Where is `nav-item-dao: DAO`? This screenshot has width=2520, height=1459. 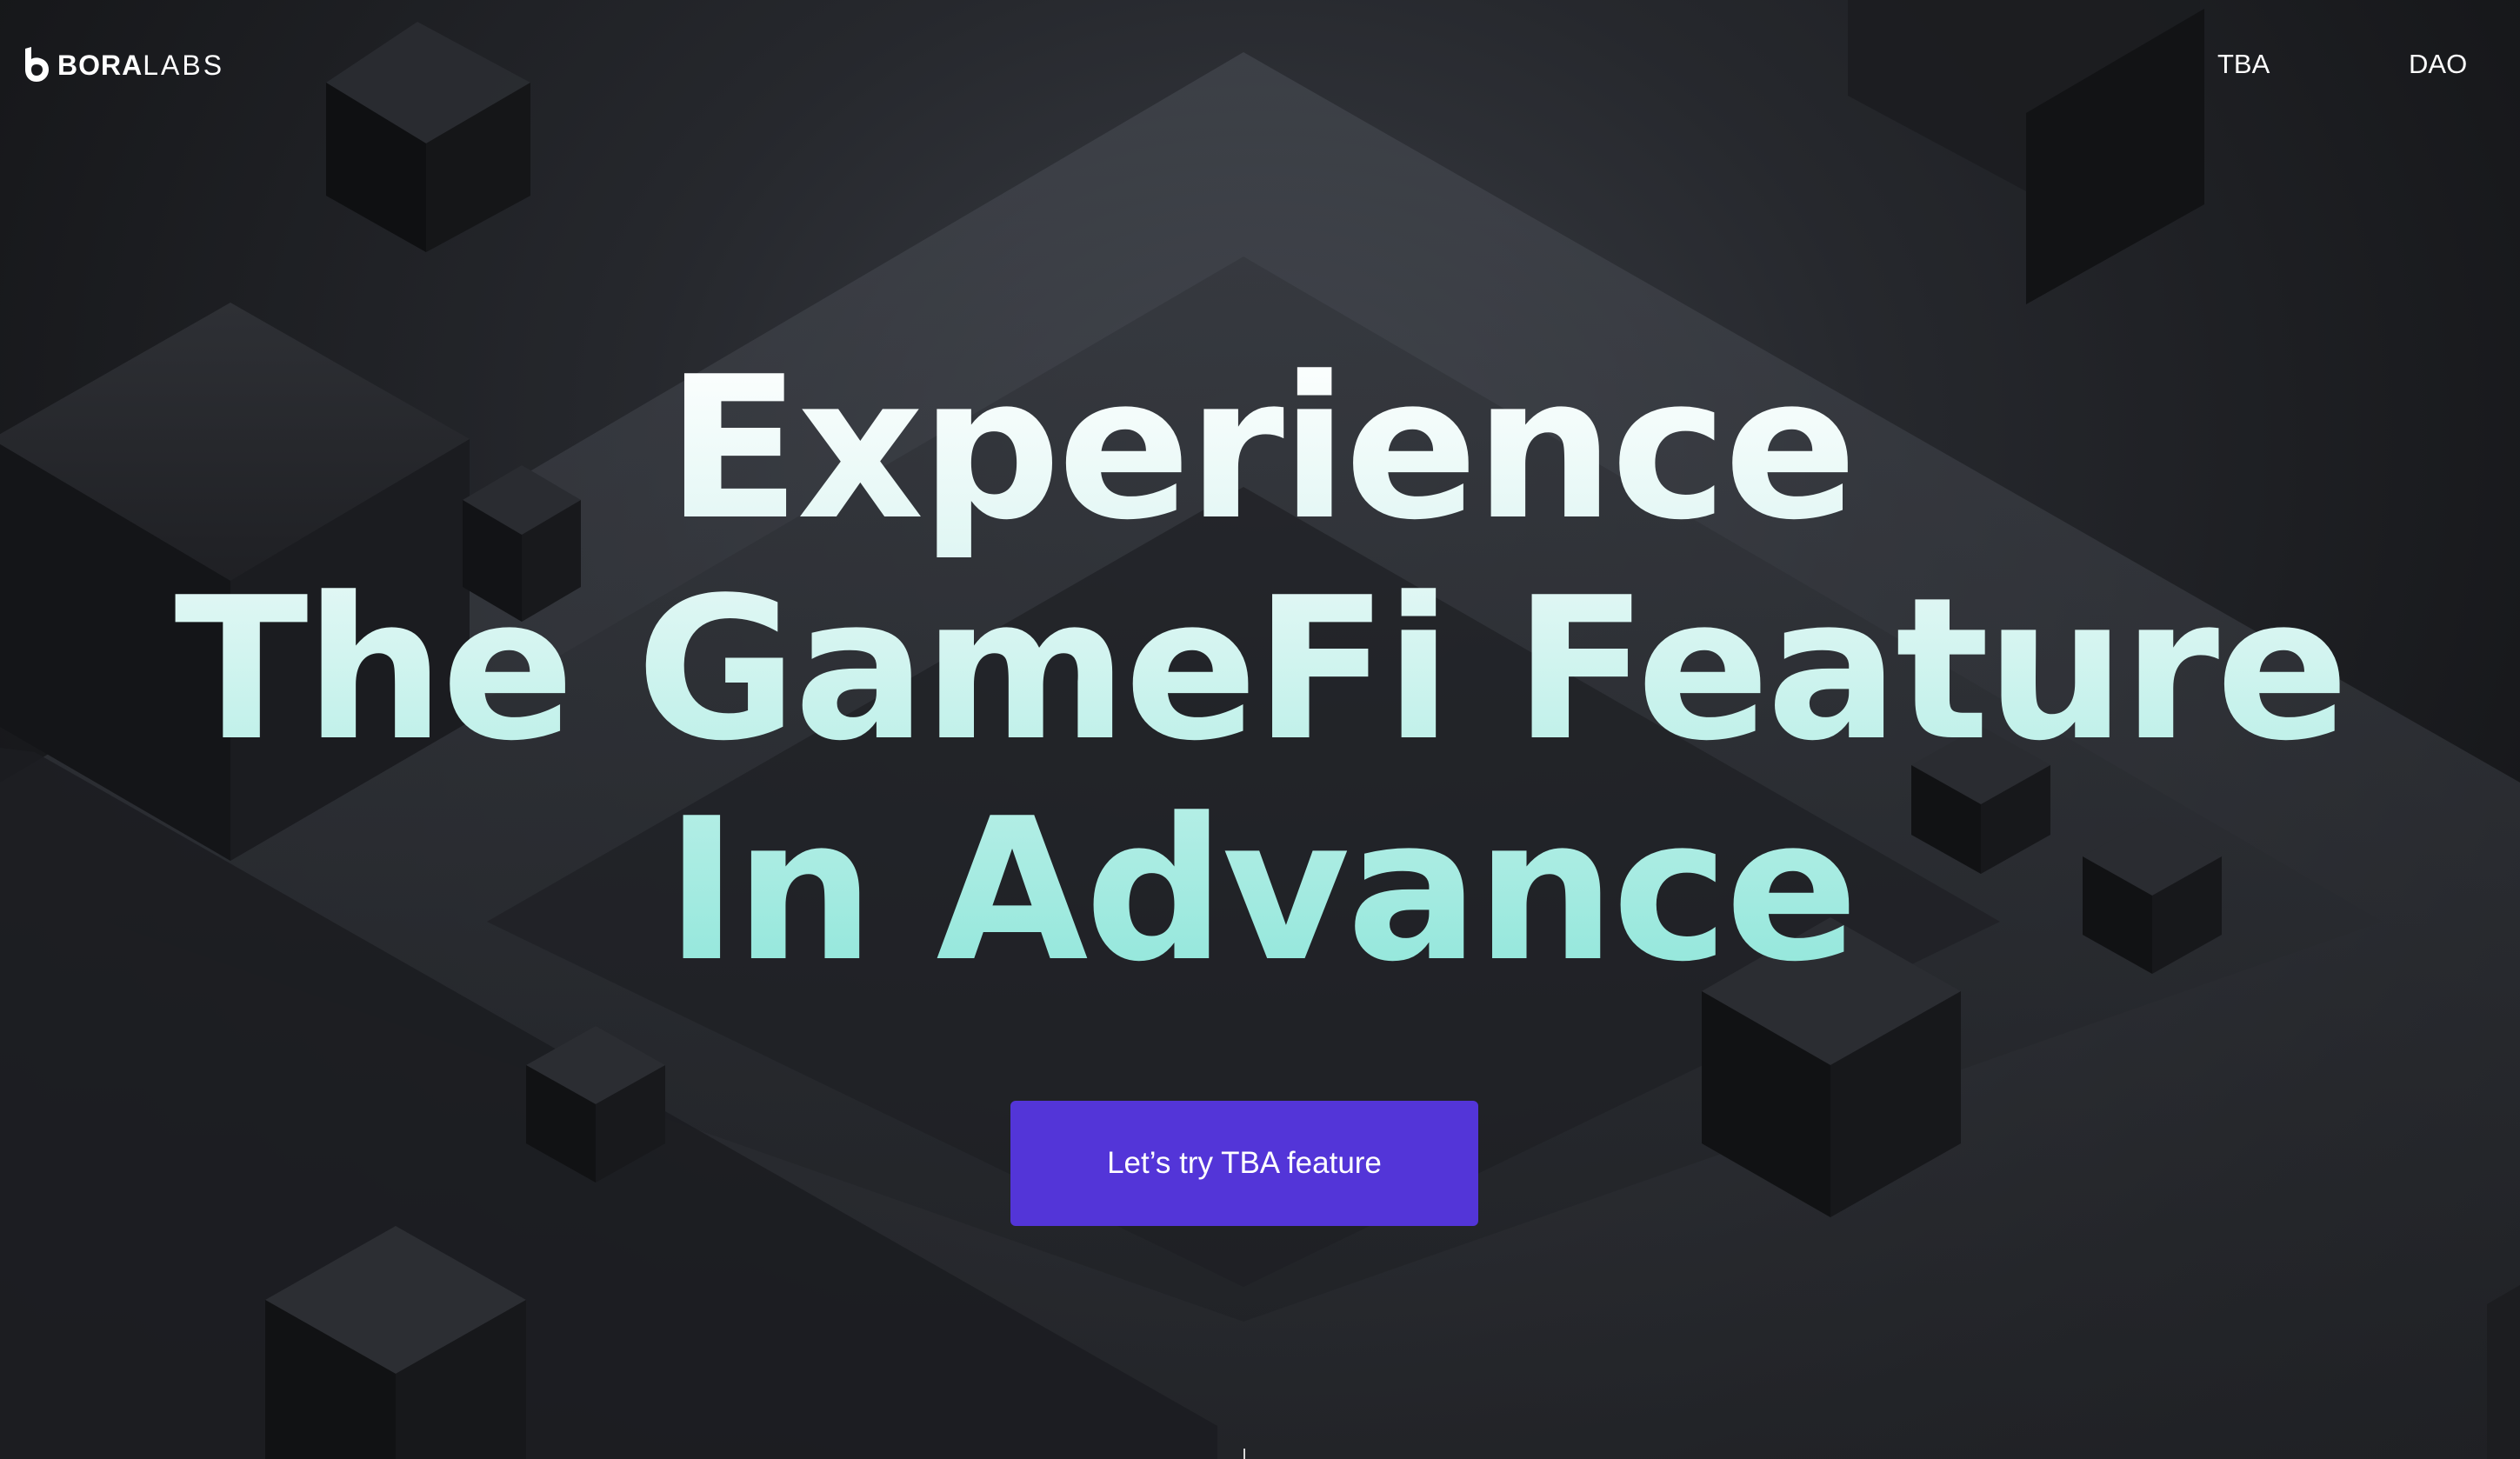 nav-item-dao: DAO is located at coordinates (2438, 64).